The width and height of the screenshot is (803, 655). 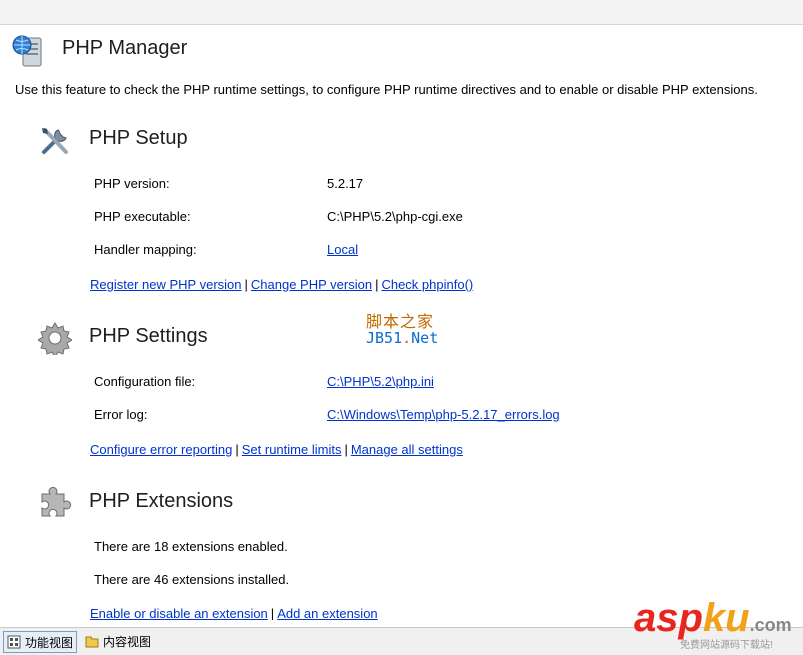 I want to click on section-title-extensions: PHP Extensions, so click(x=161, y=501).